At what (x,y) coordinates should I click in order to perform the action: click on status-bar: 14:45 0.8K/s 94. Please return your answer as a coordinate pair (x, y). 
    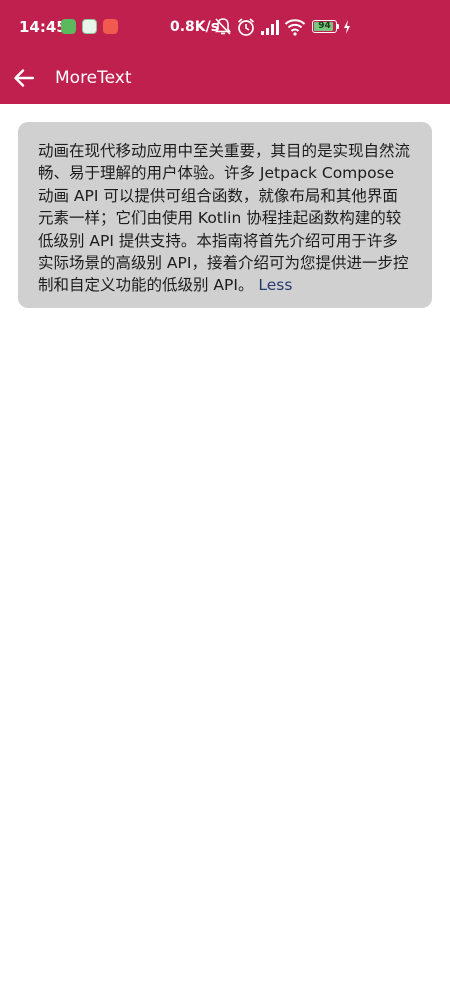
    Looking at the image, I should click on (225, 26).